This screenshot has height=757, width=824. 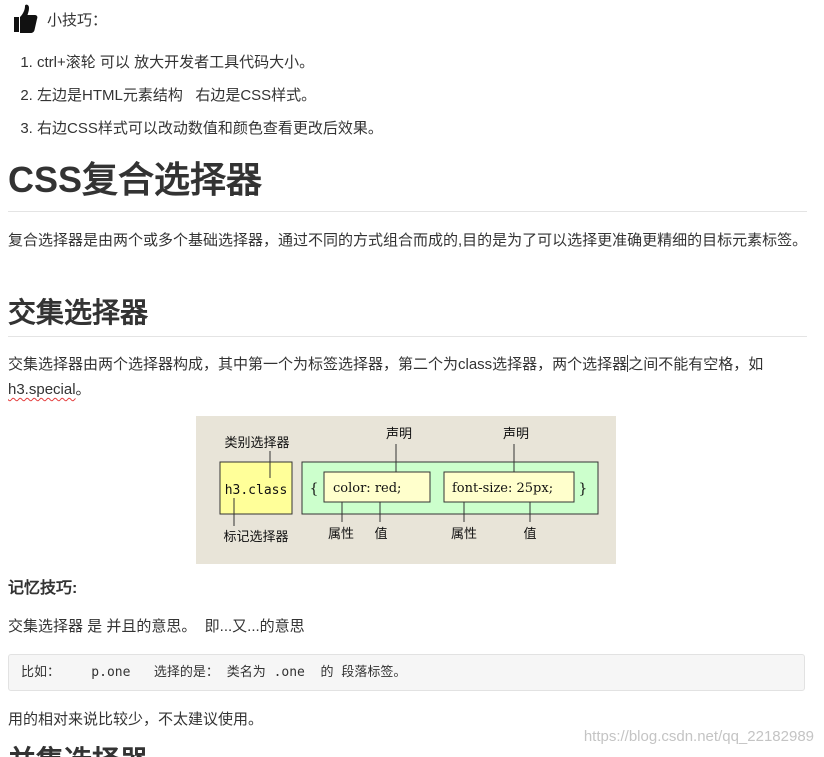 I want to click on spellcheck-word: h3.special, so click(x=42, y=389).